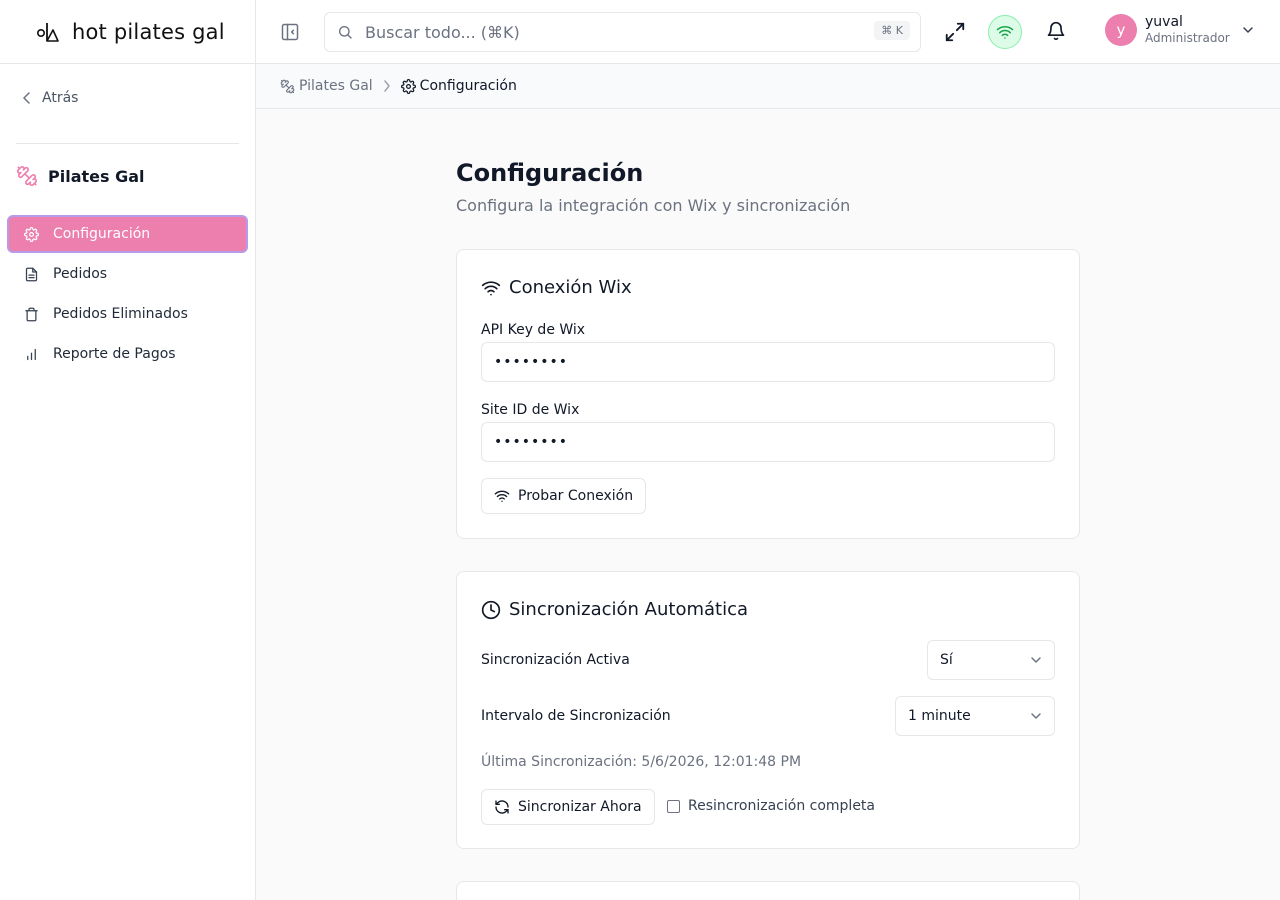 This screenshot has height=900, width=1280. Describe the element at coordinates (387, 86) in the screenshot. I see `chevron-right-icon` at that location.